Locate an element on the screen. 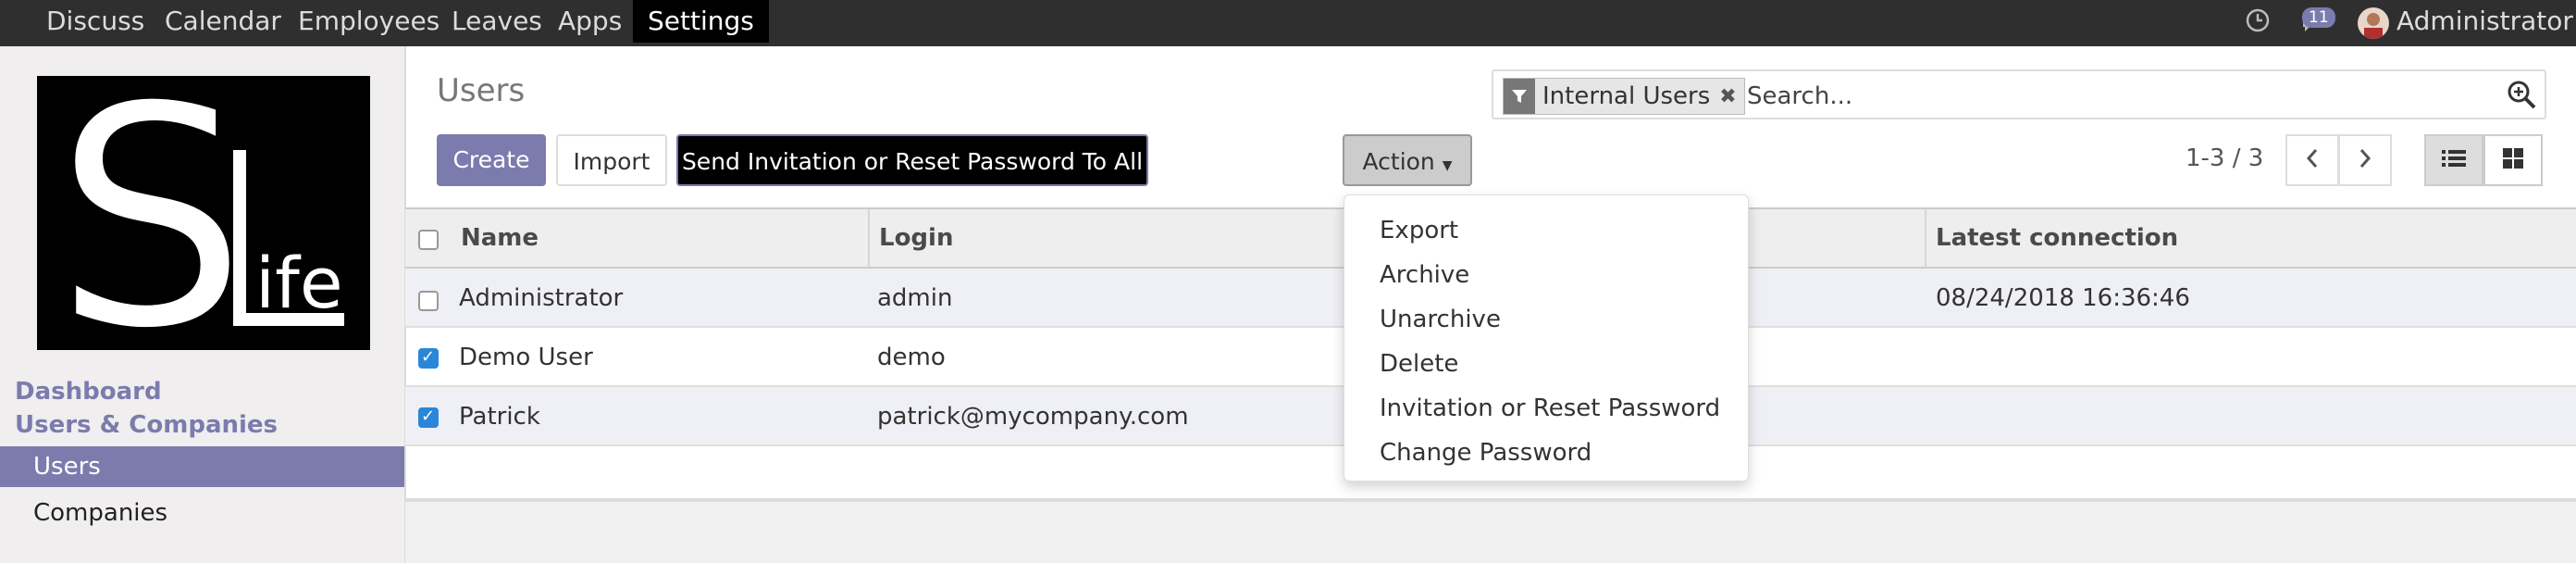  grid-icon is located at coordinates (2513, 160).